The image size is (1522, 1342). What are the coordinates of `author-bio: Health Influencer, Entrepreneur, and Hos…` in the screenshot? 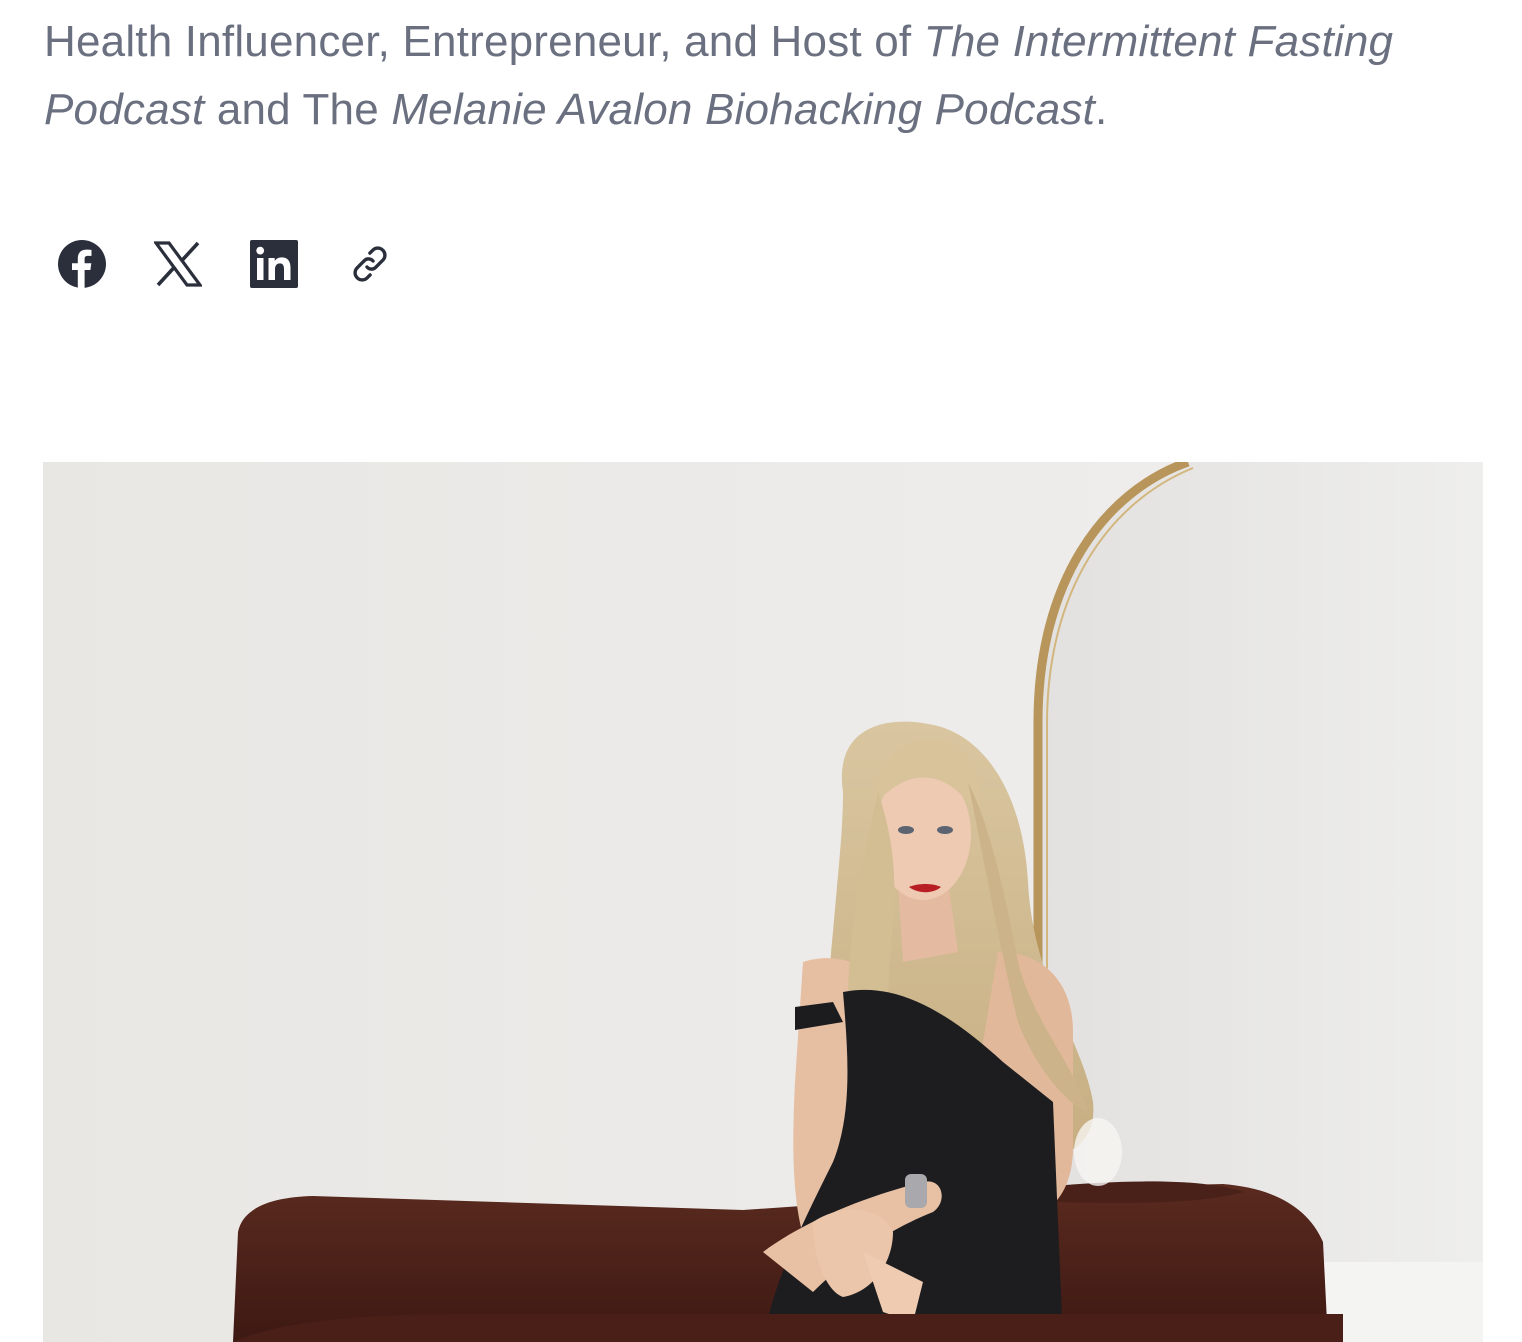 It's located at (769, 76).